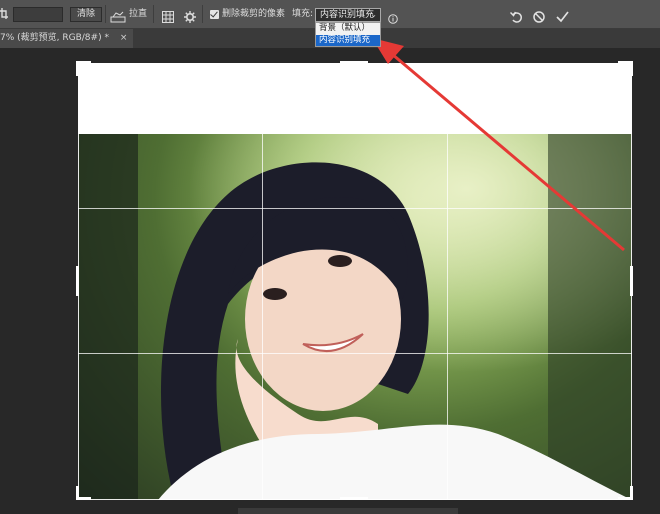  I want to click on canvas-bottom-scrollbar, so click(348, 511).